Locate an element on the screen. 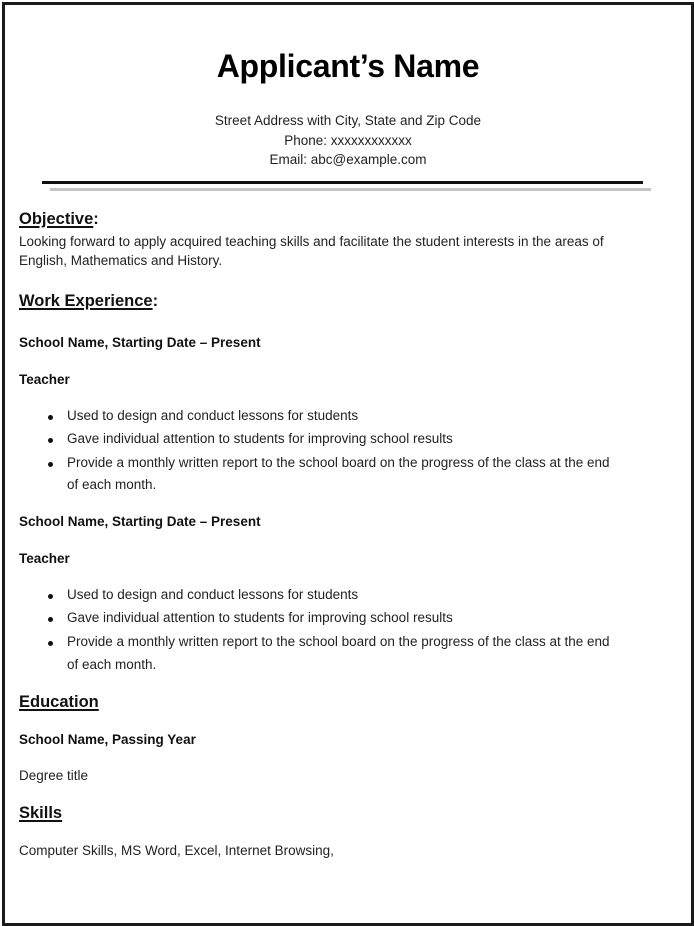  skills-heading-text: Skills is located at coordinates (41, 813).